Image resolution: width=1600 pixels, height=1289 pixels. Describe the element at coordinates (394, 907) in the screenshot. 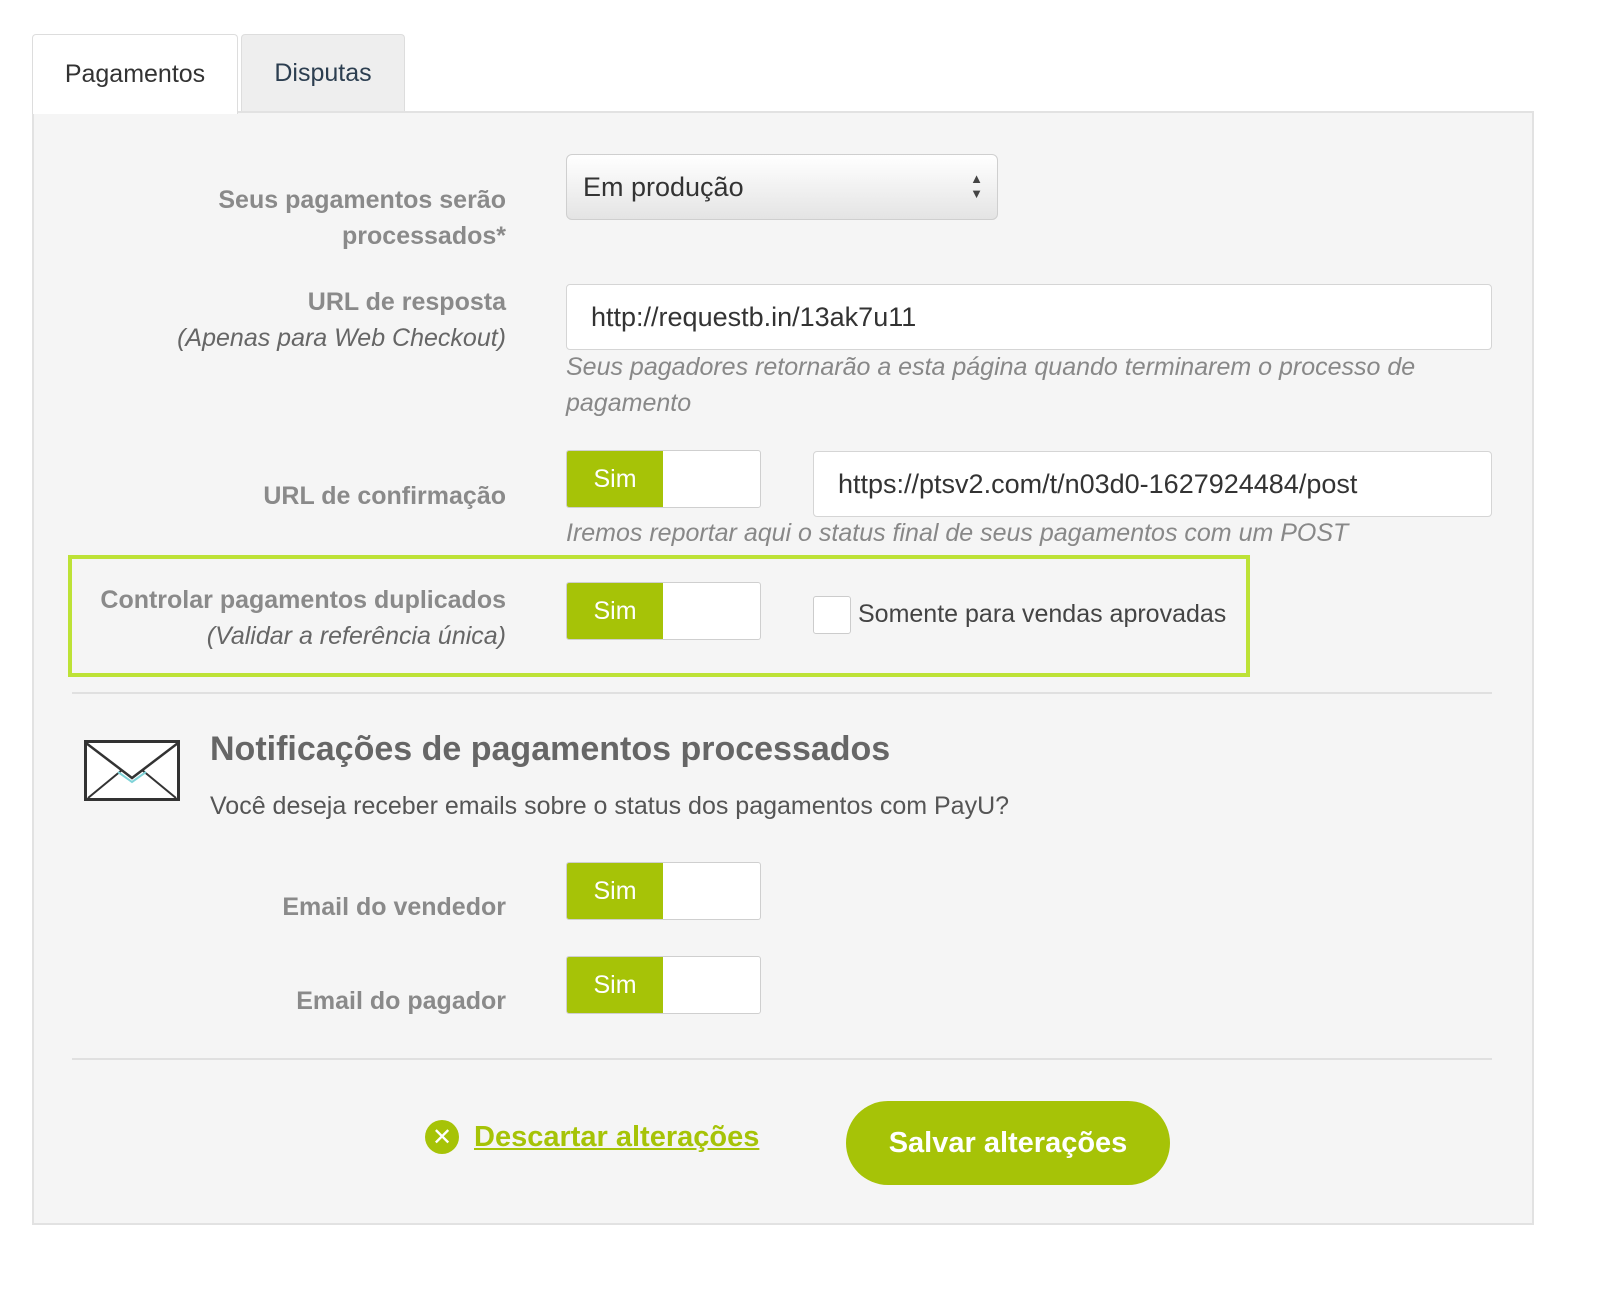

I see `seller-email-label: Email do vendedor` at that location.